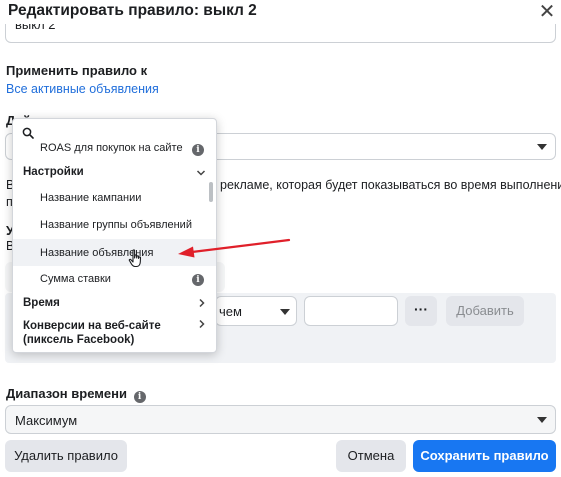 This screenshot has height=477, width=561. Describe the element at coordinates (234, 248) in the screenshot. I see `red-arrow` at that location.